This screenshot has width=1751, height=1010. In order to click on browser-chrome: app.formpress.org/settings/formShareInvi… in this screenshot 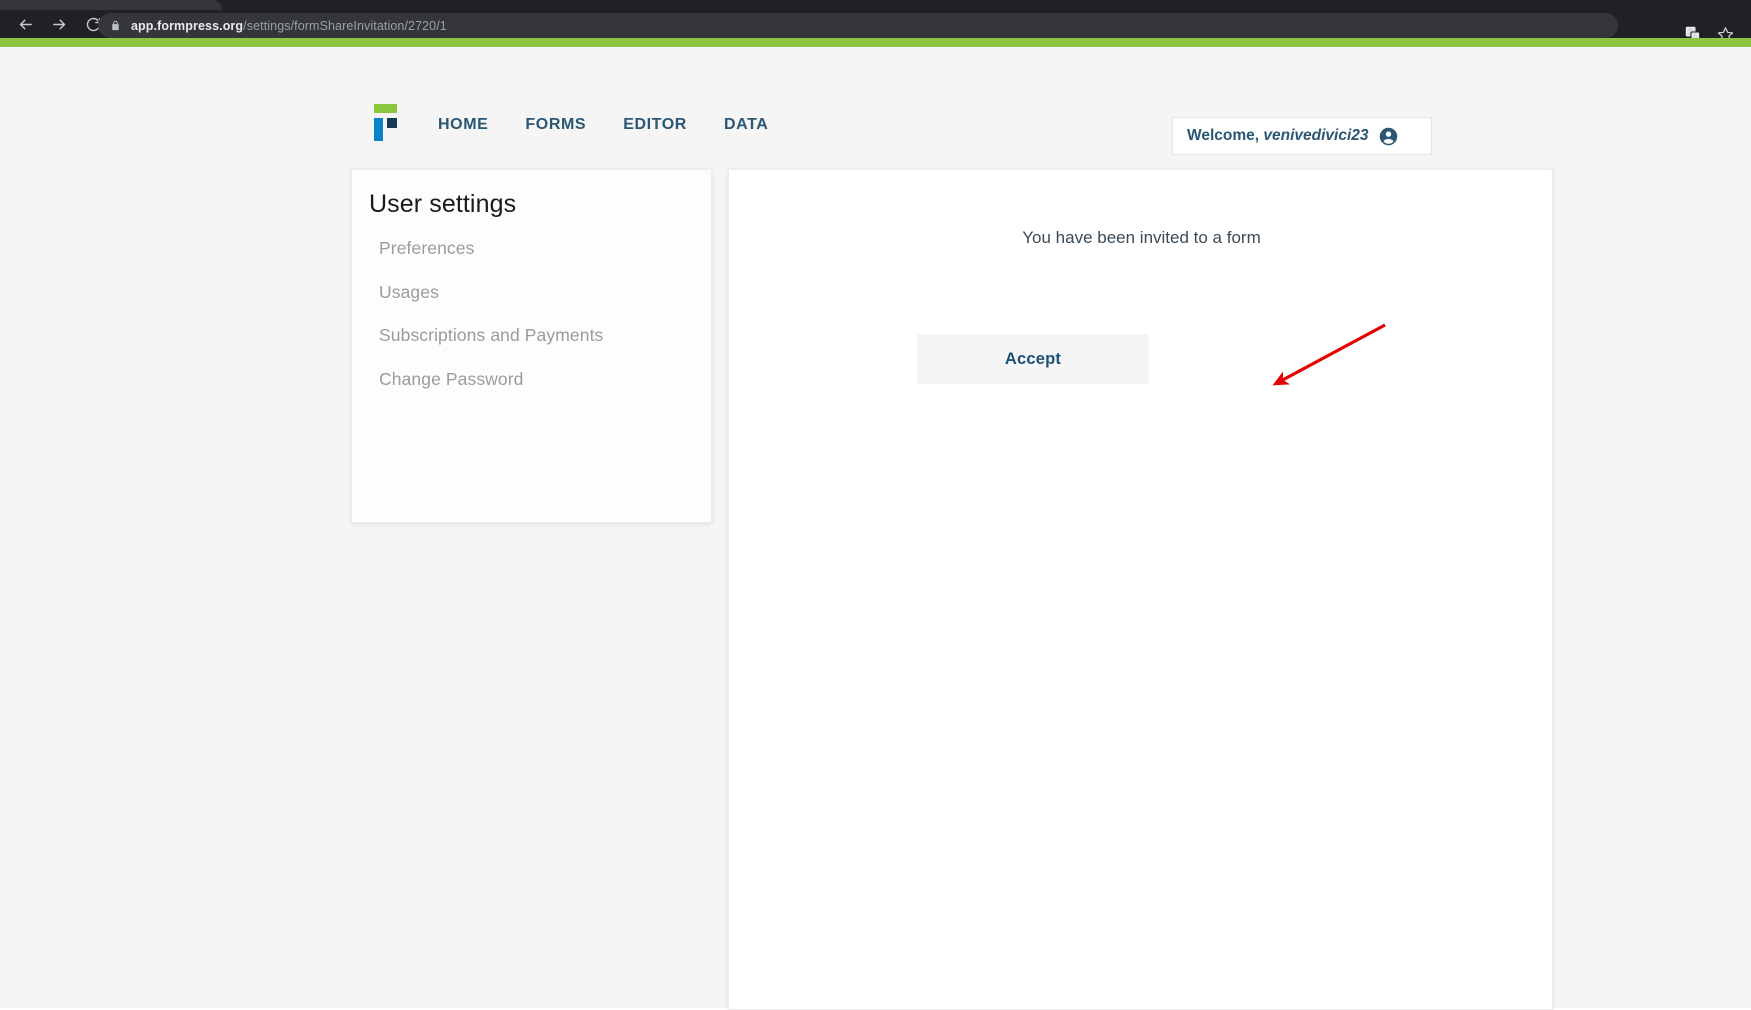, I will do `click(875, 20)`.